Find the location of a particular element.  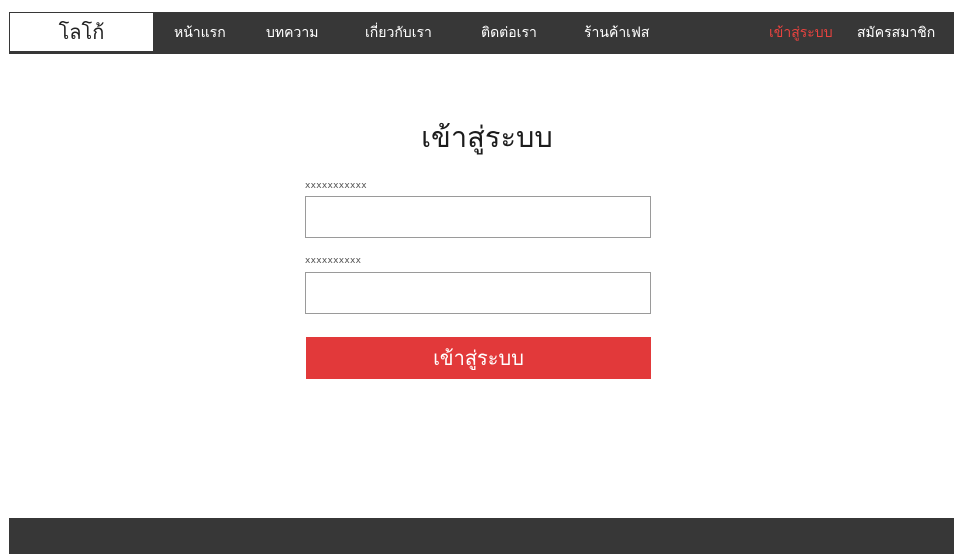

nav-item-contact: ติดต่อเรา is located at coordinates (509, 33).